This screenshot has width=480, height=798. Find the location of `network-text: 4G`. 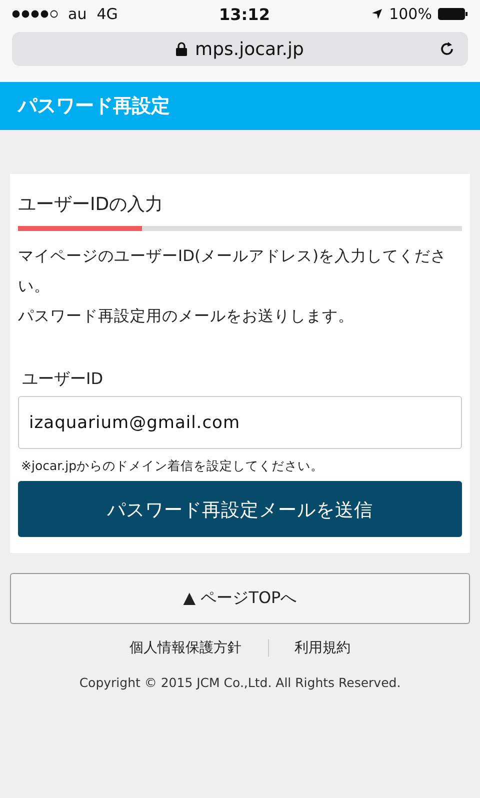

network-text: 4G is located at coordinates (107, 14).